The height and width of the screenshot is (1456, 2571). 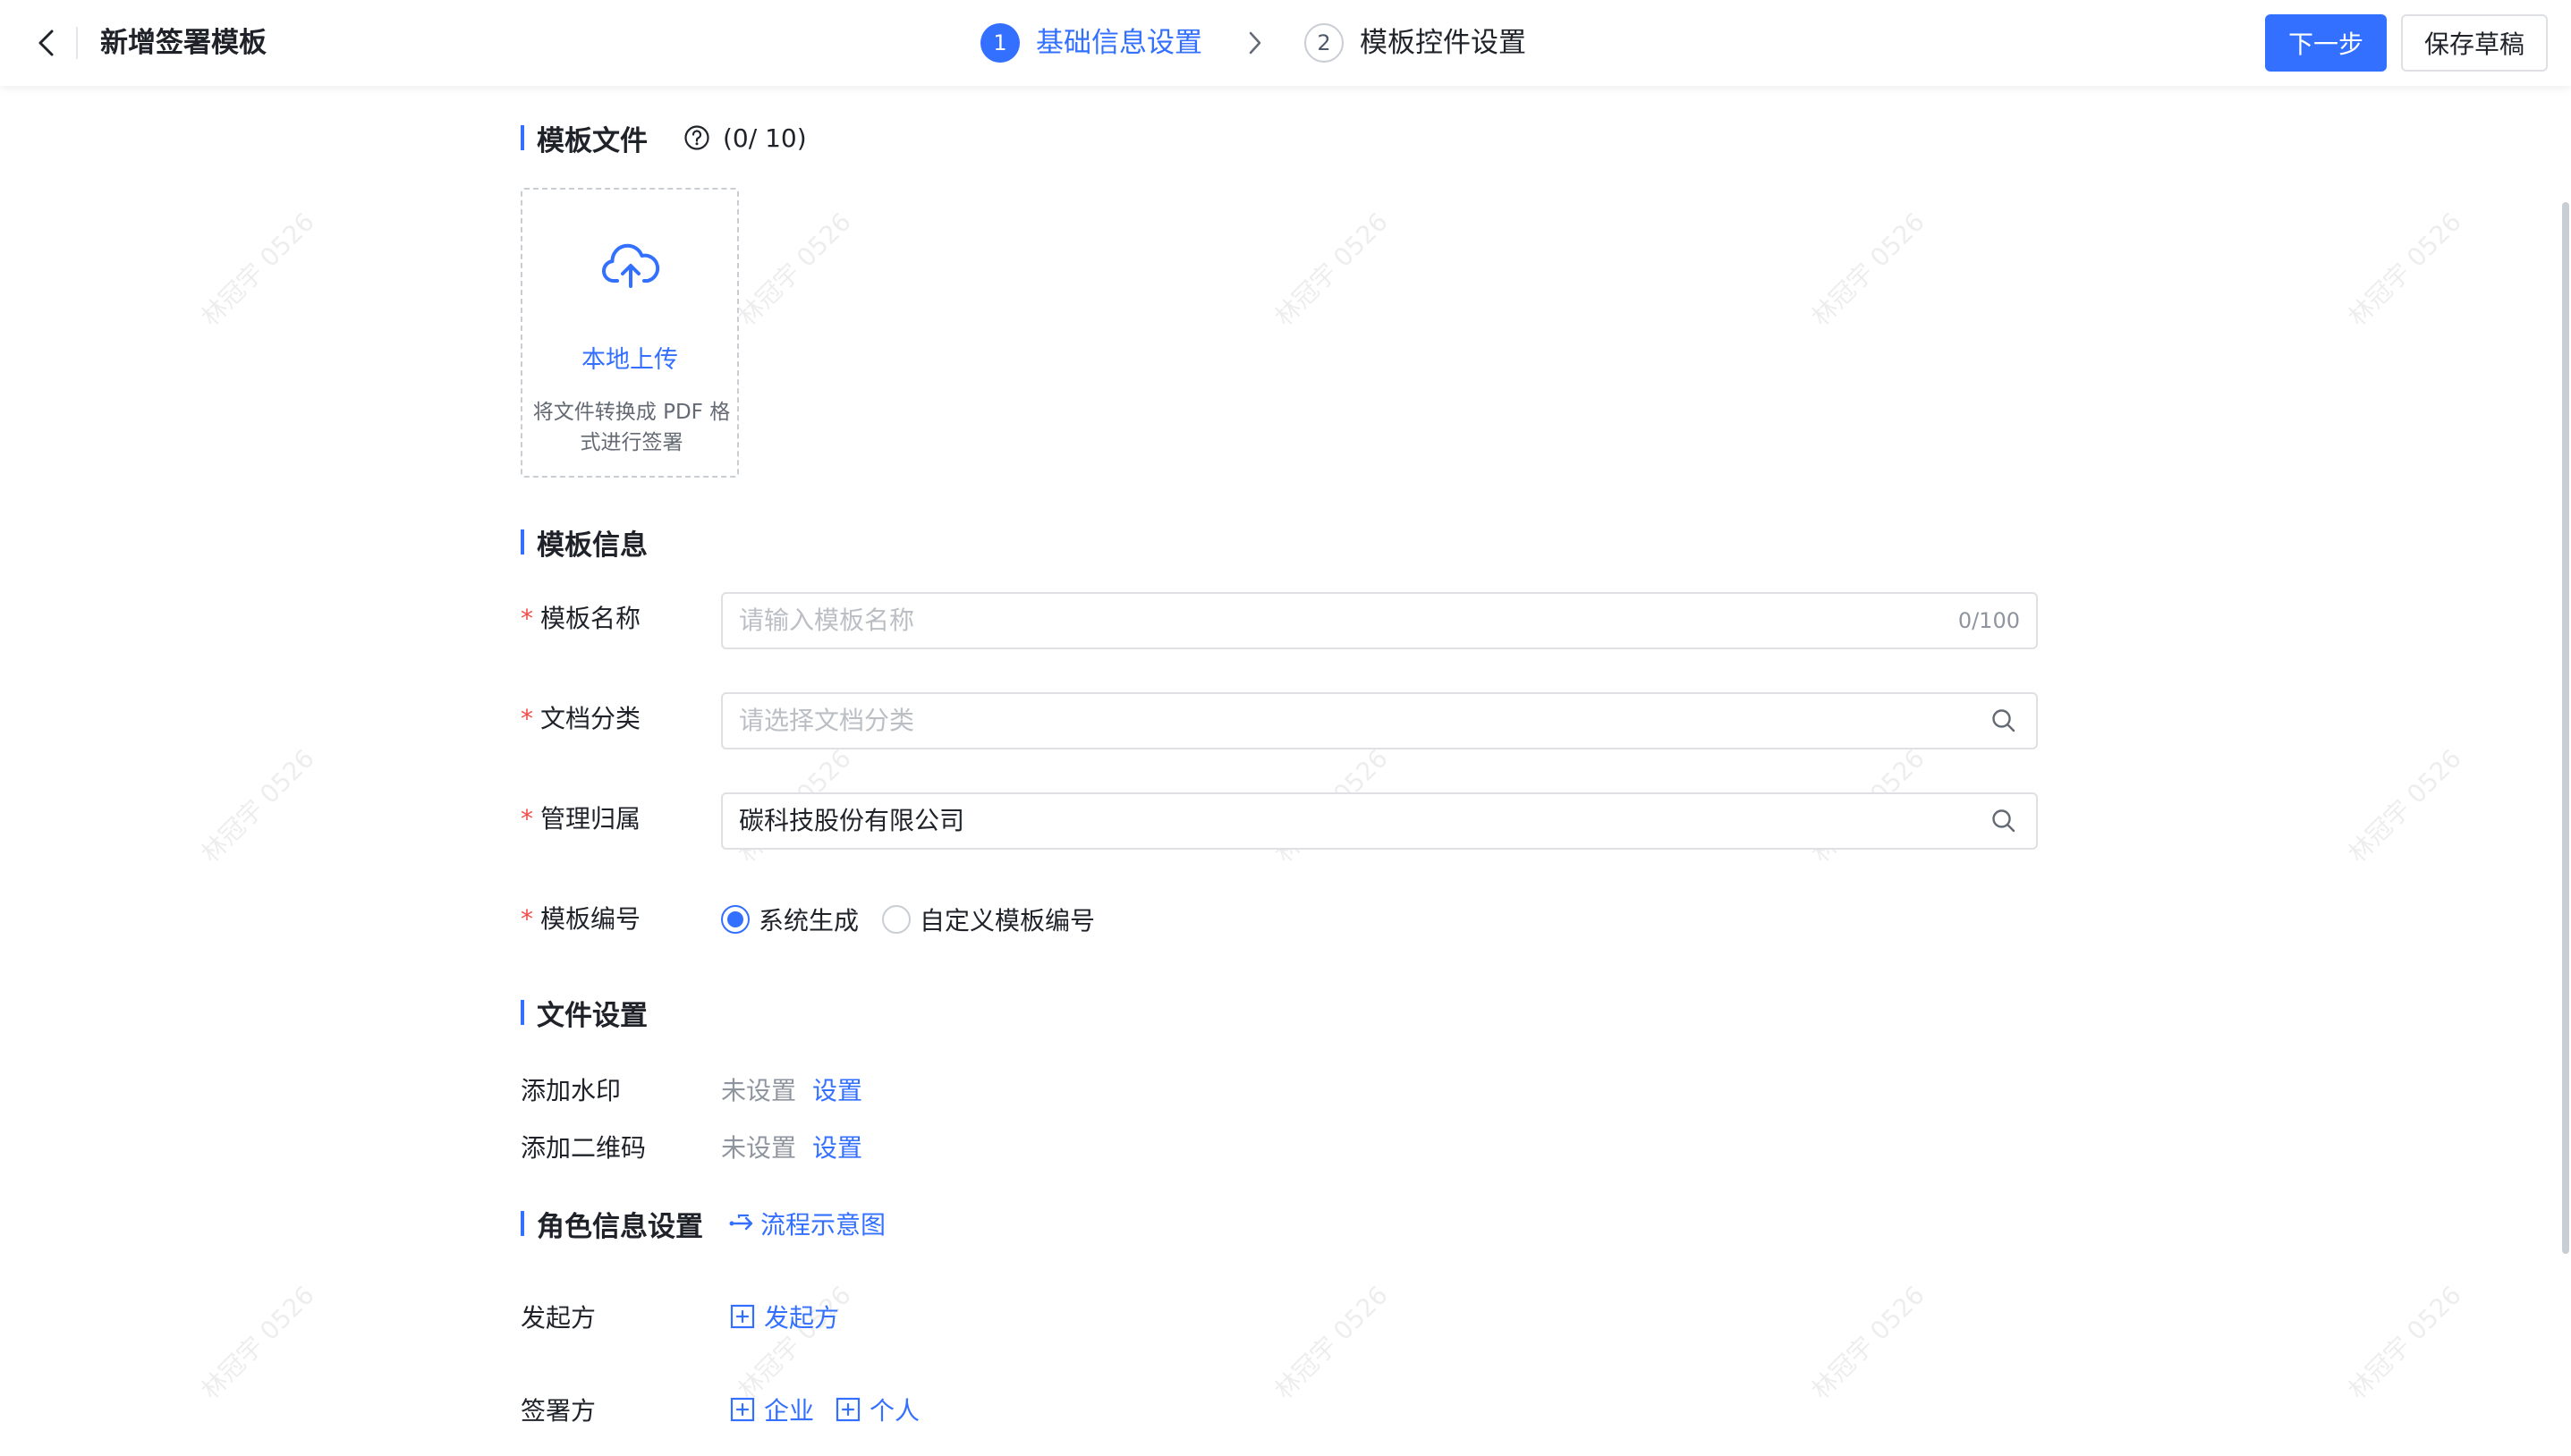 I want to click on step-label-1: 基础信息设置, so click(x=1119, y=43).